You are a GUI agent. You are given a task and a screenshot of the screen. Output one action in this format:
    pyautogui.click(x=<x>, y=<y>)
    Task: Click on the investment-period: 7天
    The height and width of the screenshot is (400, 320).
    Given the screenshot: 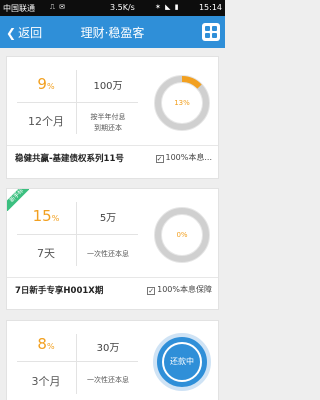 What is the action you would take?
    pyautogui.click(x=46, y=253)
    